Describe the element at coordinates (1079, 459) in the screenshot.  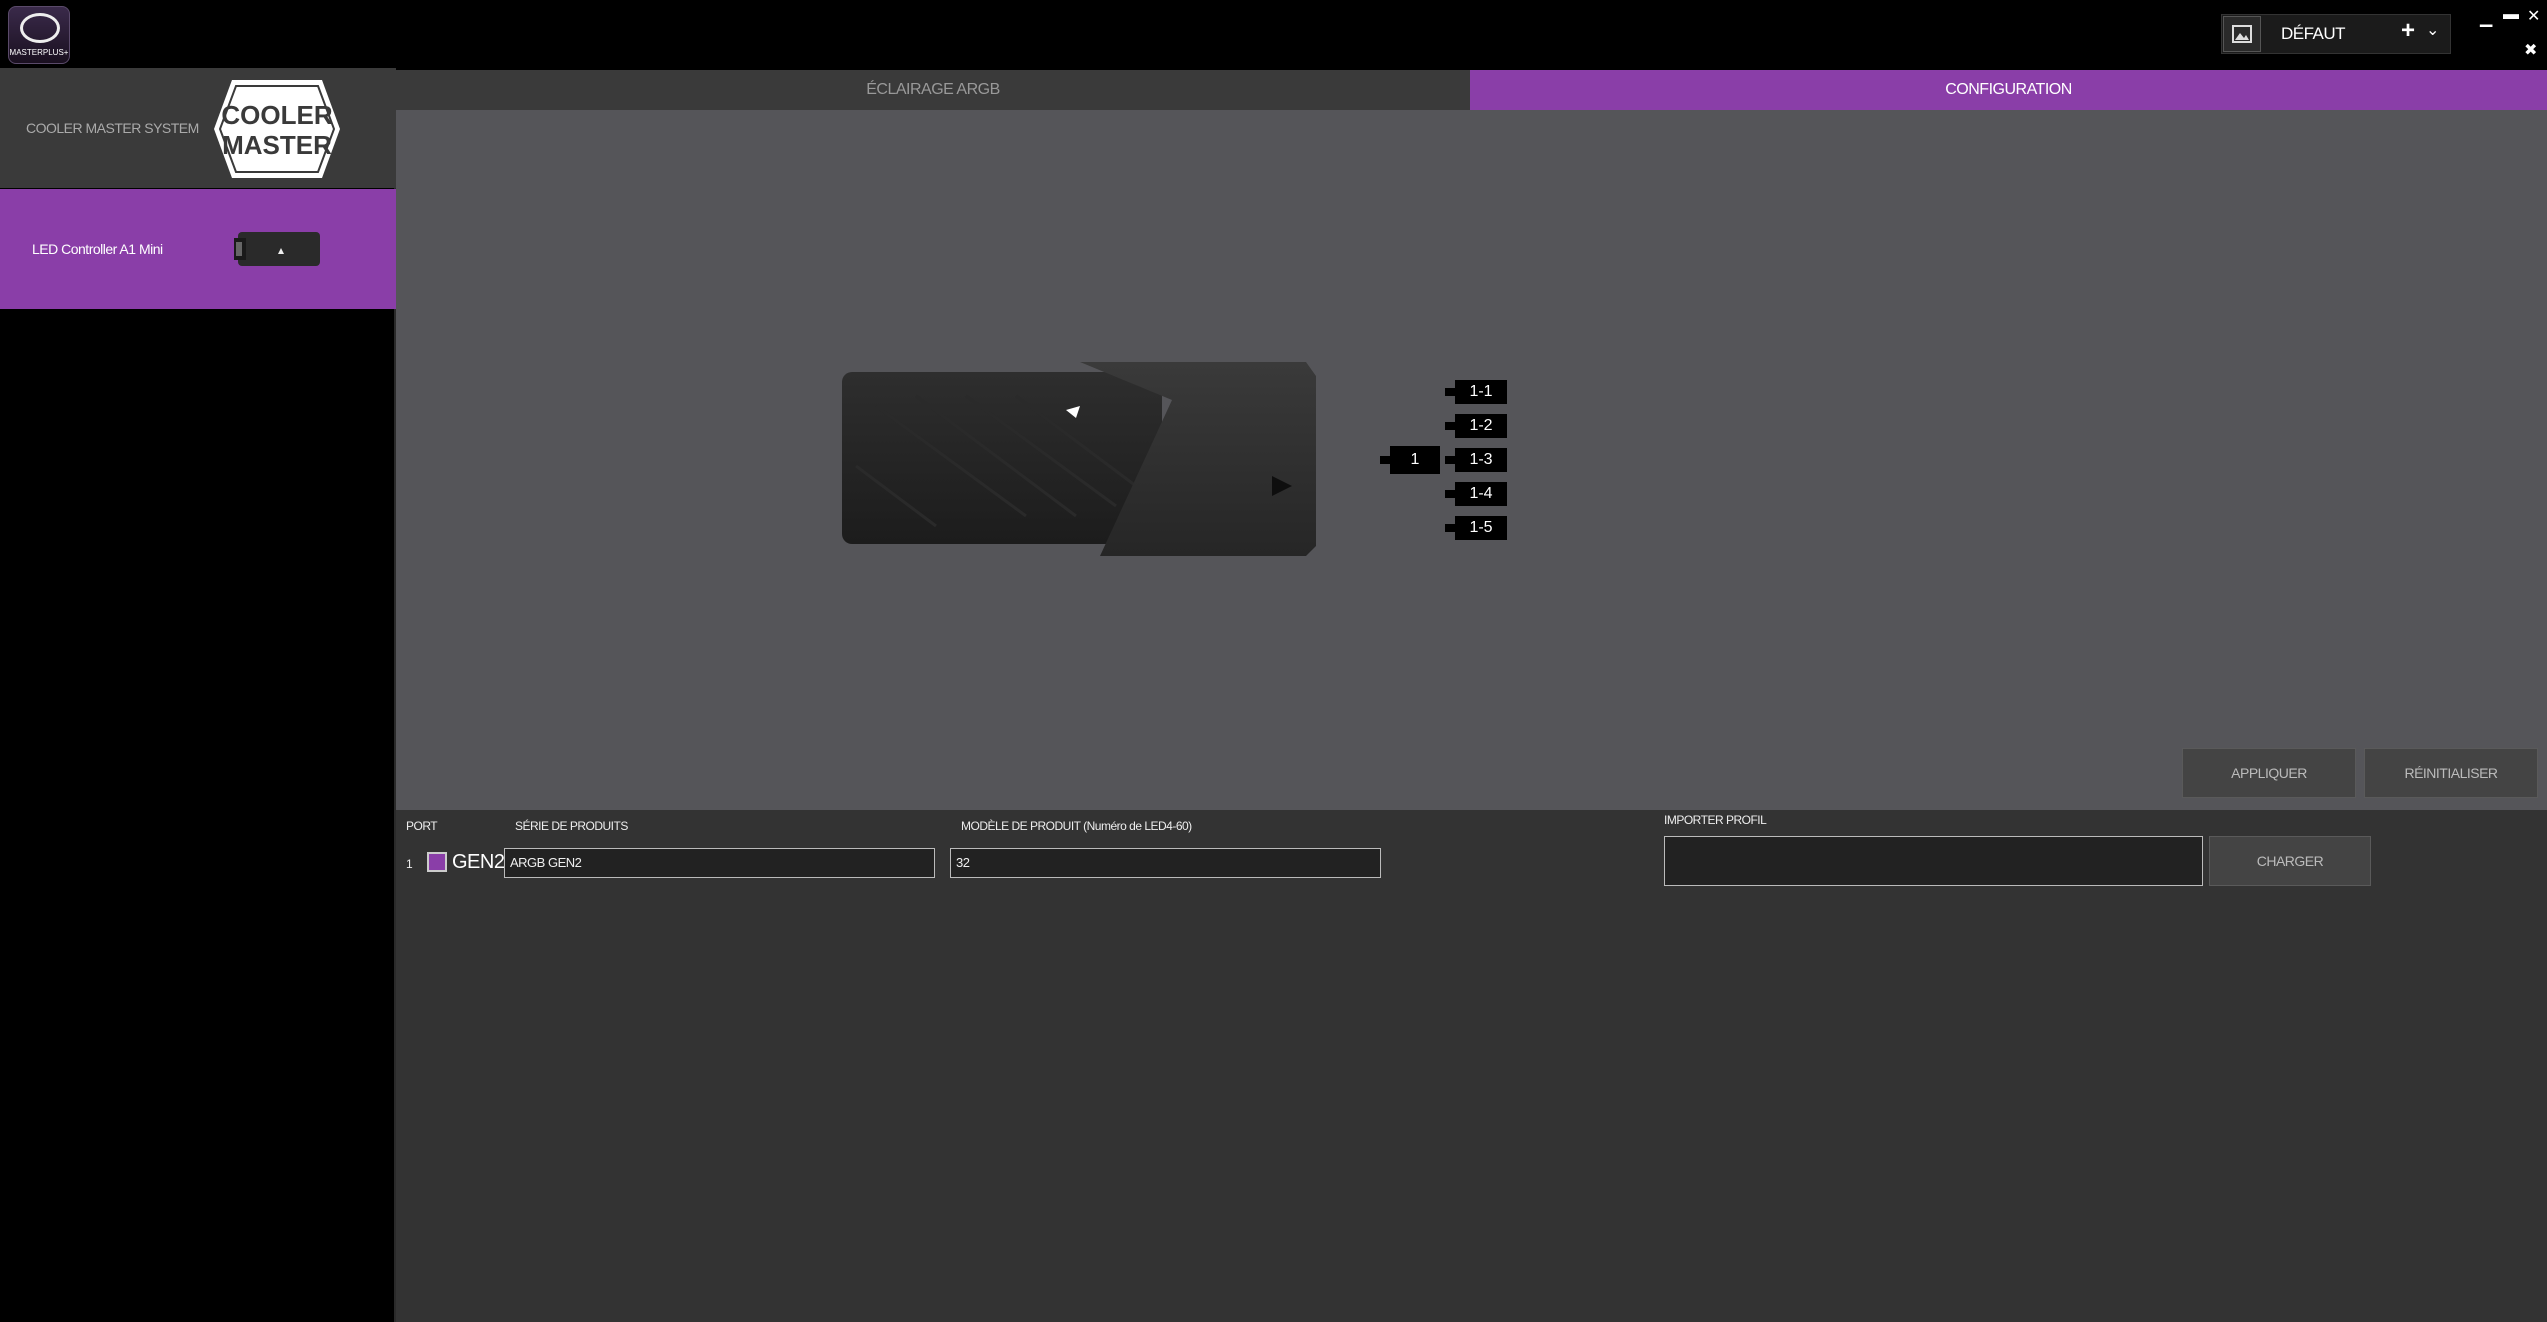
I see `led-controller-device-image` at that location.